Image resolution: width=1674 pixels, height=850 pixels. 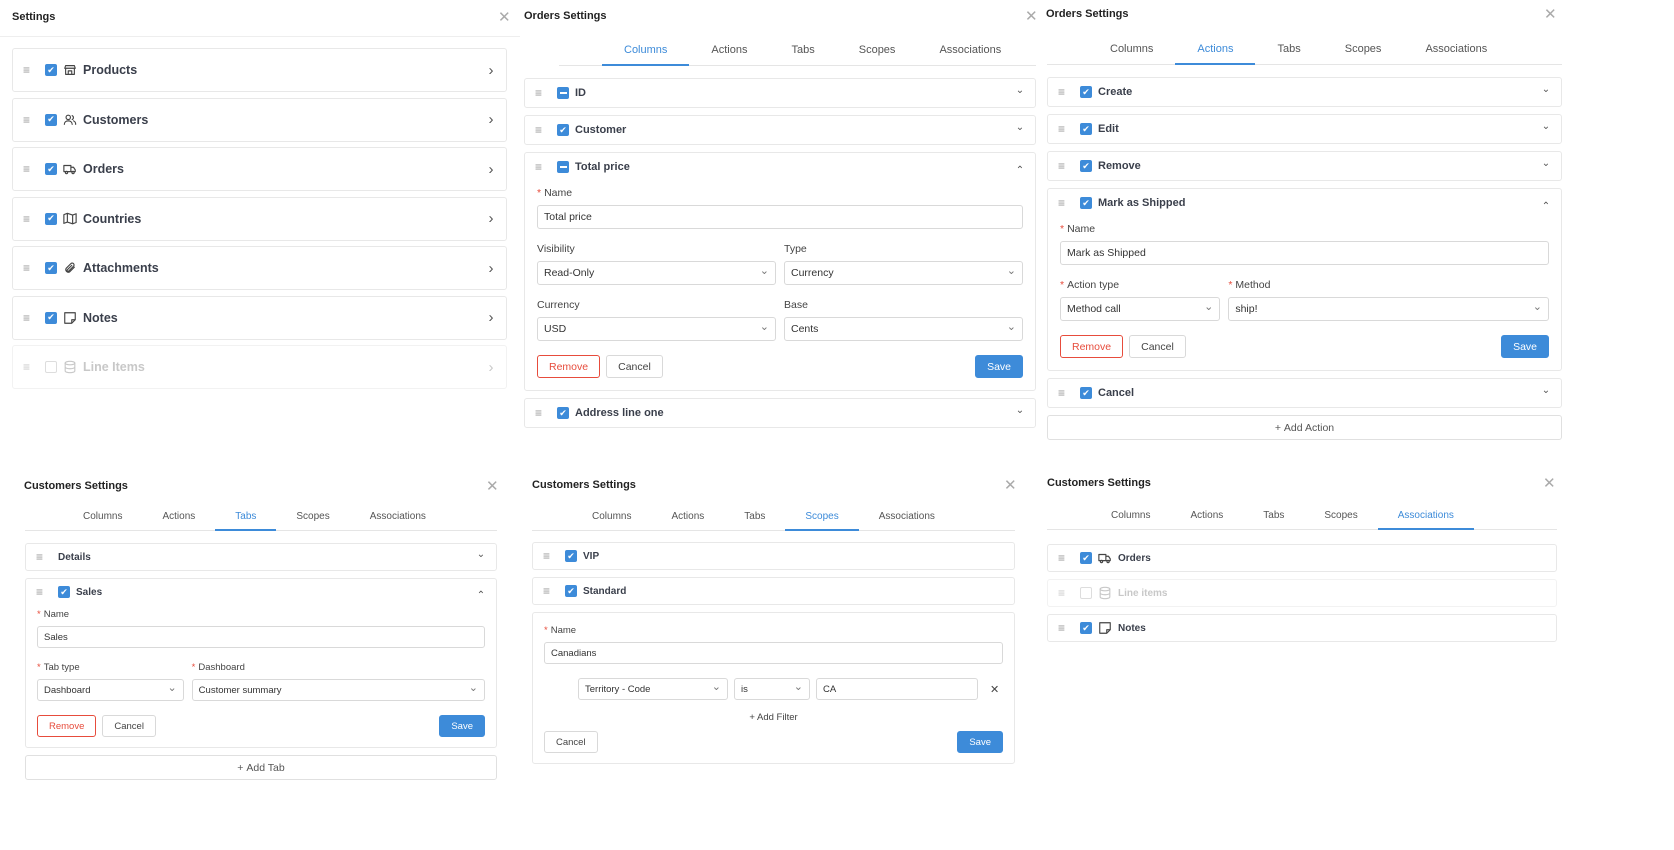 What do you see at coordinates (1140, 309) in the screenshot?
I see `select-field: Method call` at bounding box center [1140, 309].